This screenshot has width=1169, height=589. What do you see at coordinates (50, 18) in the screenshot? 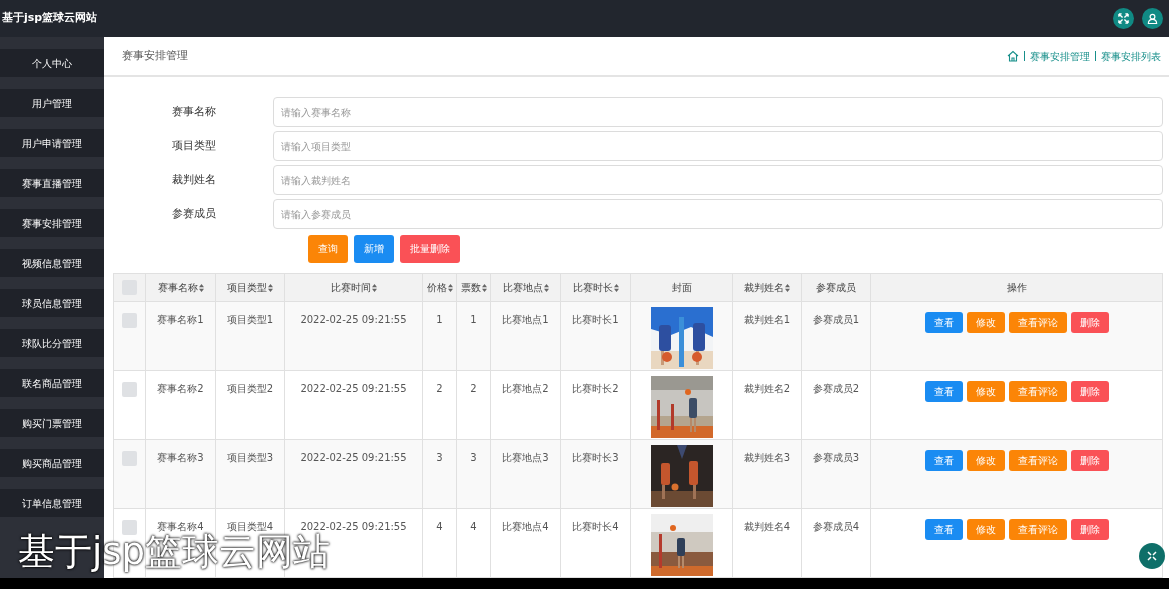
I see `site-title: 基于jsp篮球云网站` at bounding box center [50, 18].